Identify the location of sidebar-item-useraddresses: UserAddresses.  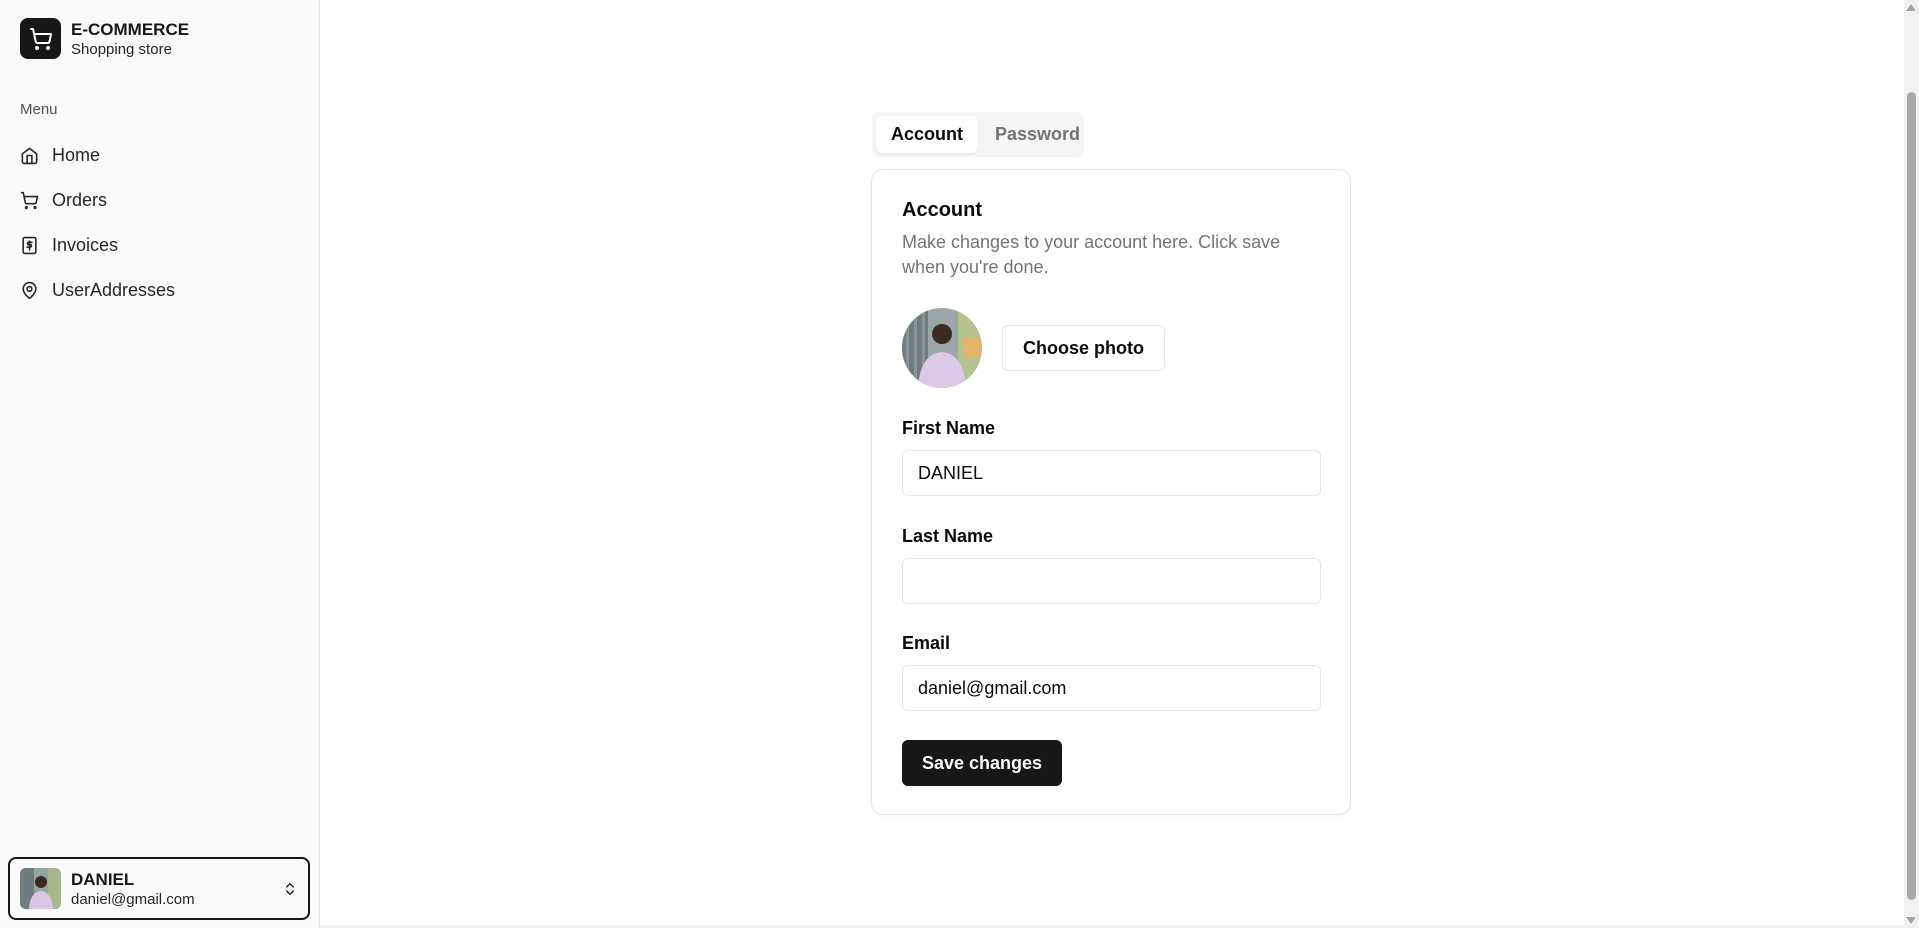
(165, 290).